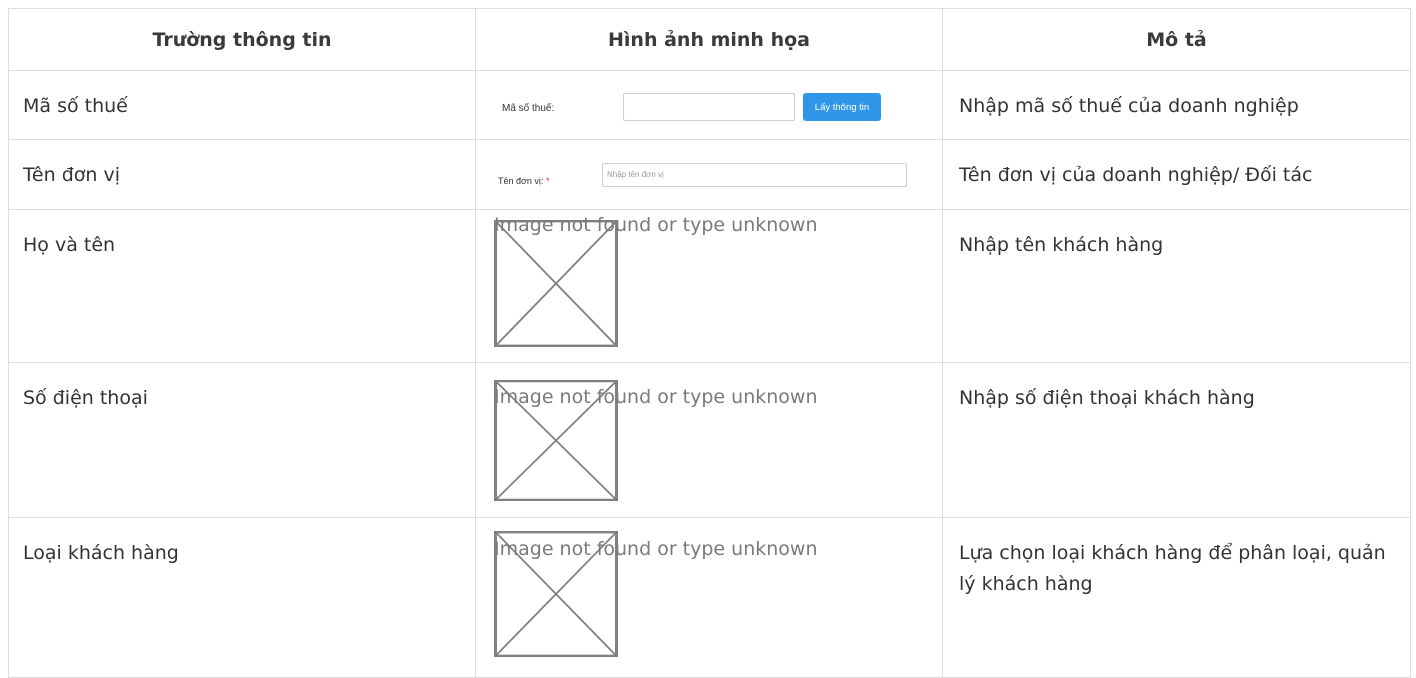 The image size is (1416, 678). Describe the element at coordinates (1176, 440) in the screenshot. I see `field-description: Nhập số điện thoại khách hàng` at that location.